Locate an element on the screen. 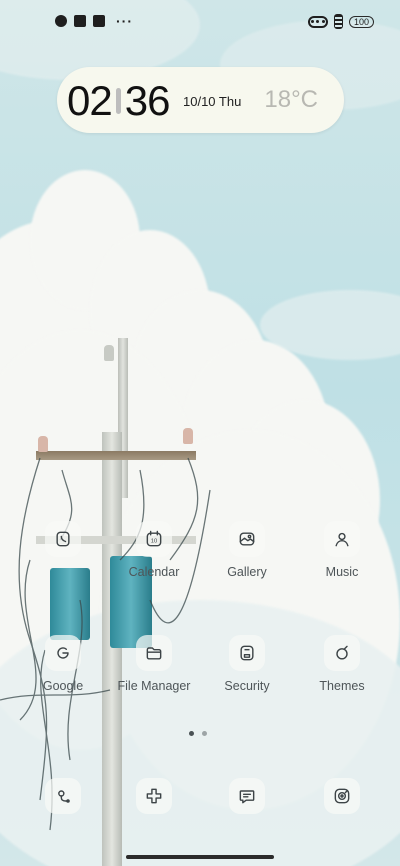 This screenshot has width=400, height=866. app-music: Music is located at coordinates (342, 550).